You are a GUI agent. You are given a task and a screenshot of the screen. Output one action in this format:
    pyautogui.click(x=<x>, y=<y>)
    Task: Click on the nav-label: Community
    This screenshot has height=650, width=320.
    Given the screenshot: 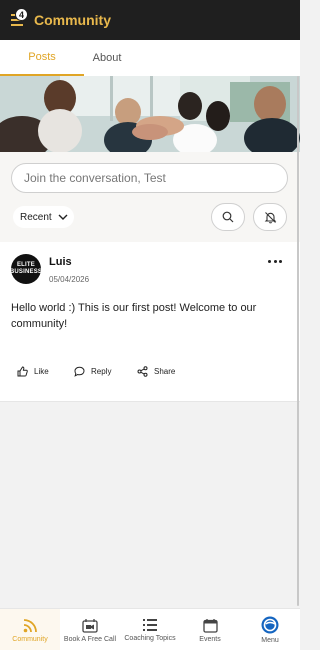 What is the action you would take?
    pyautogui.click(x=30, y=639)
    